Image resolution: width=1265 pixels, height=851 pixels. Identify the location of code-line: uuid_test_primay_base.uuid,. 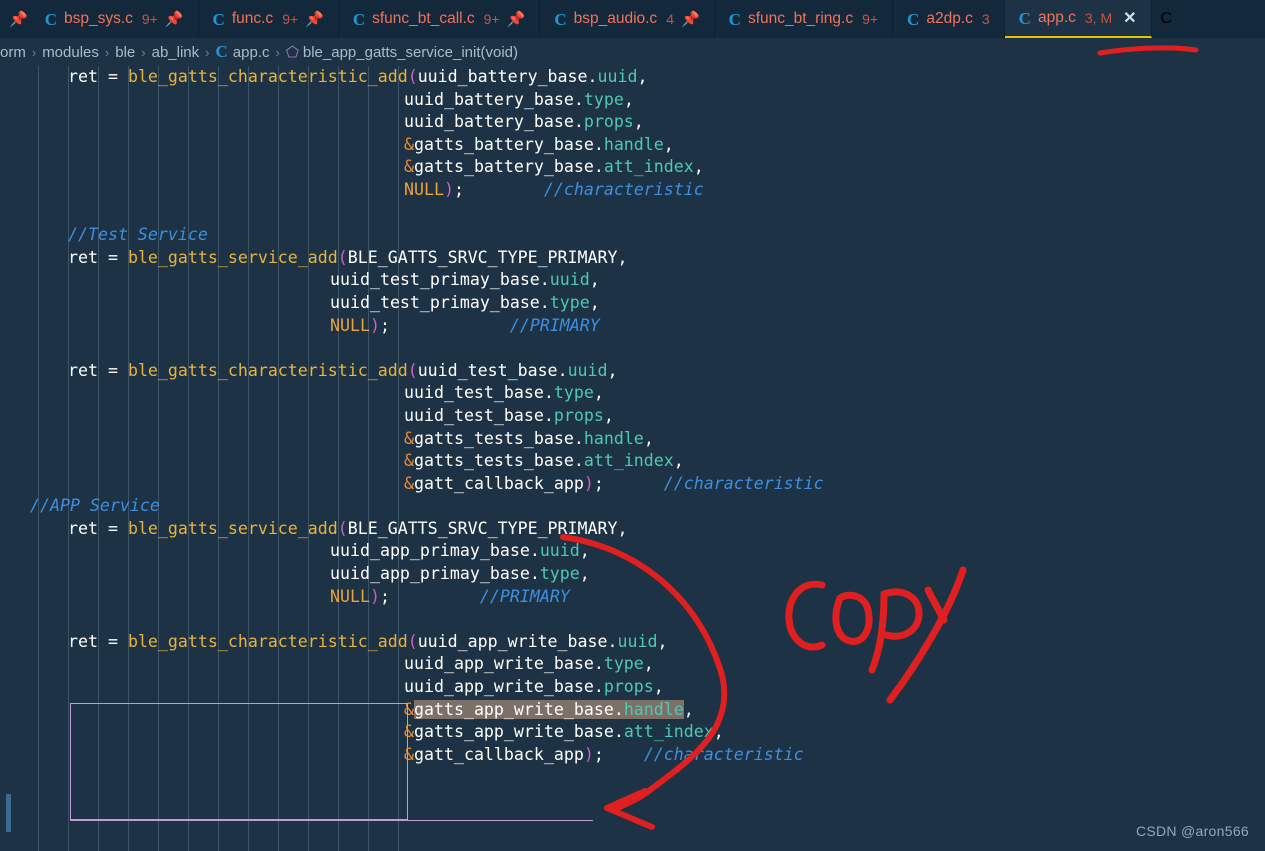
(412, 280).